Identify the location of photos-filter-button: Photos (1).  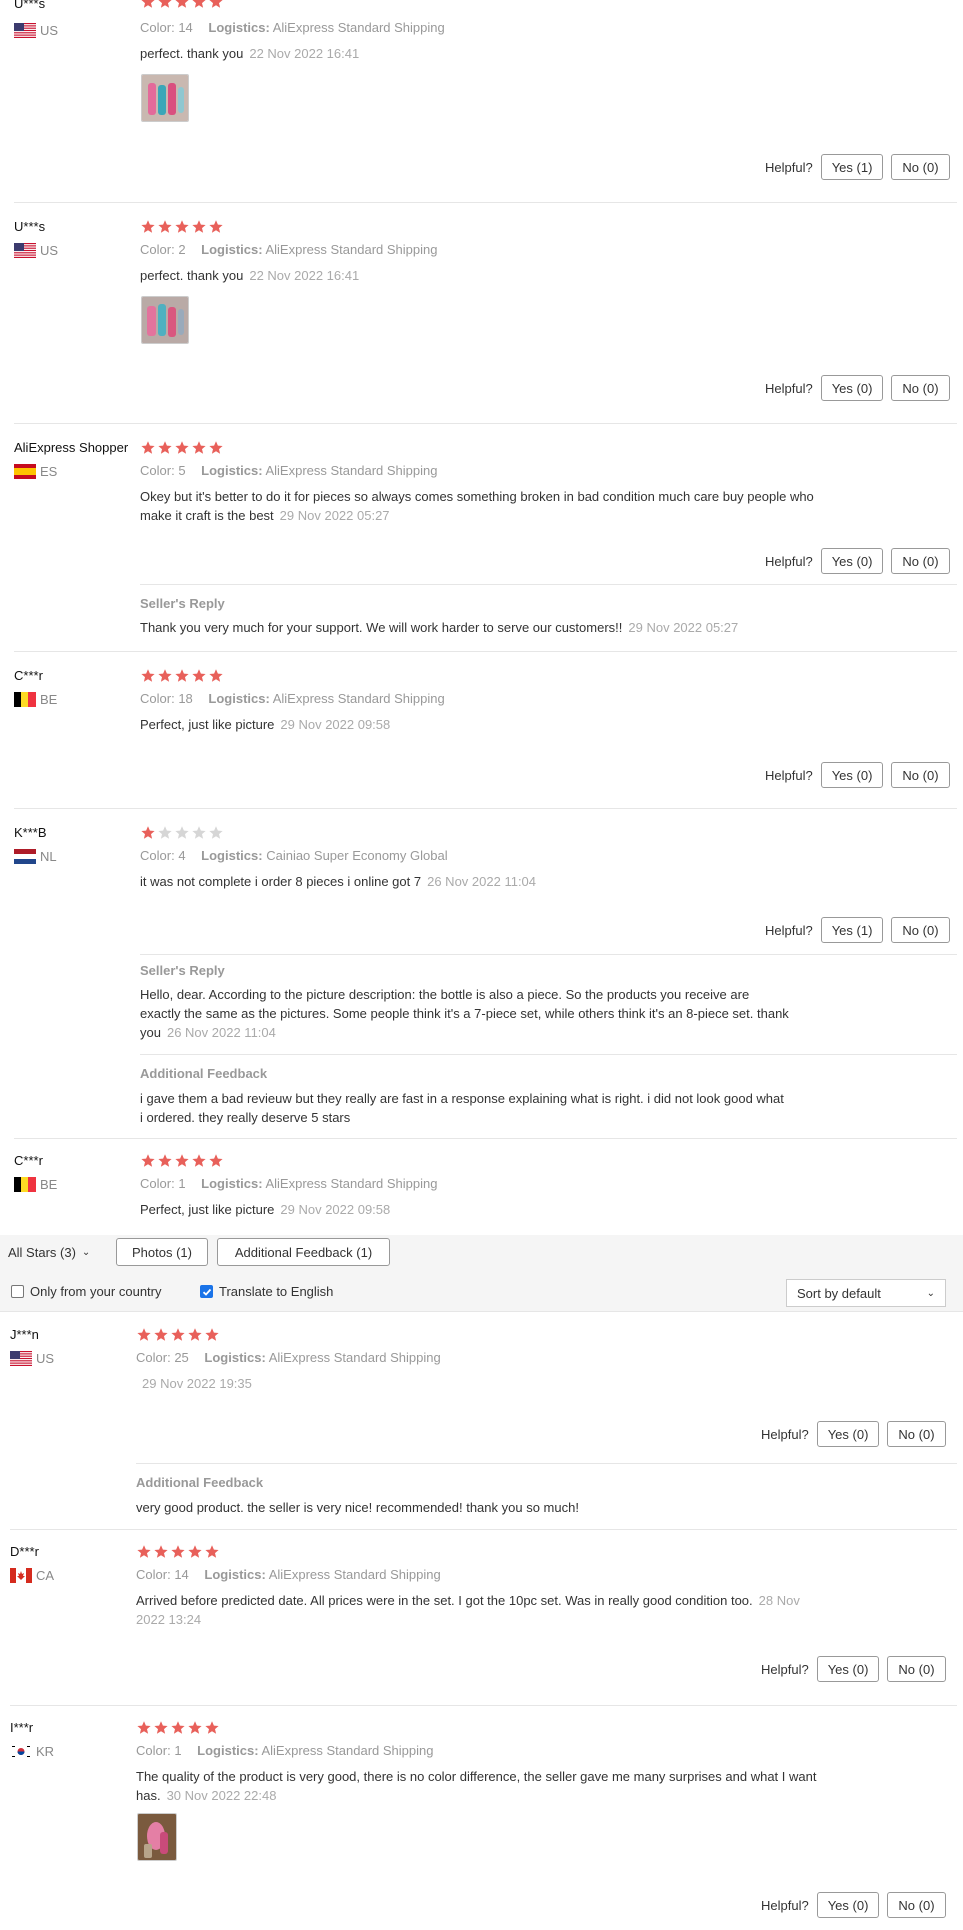
(162, 1252).